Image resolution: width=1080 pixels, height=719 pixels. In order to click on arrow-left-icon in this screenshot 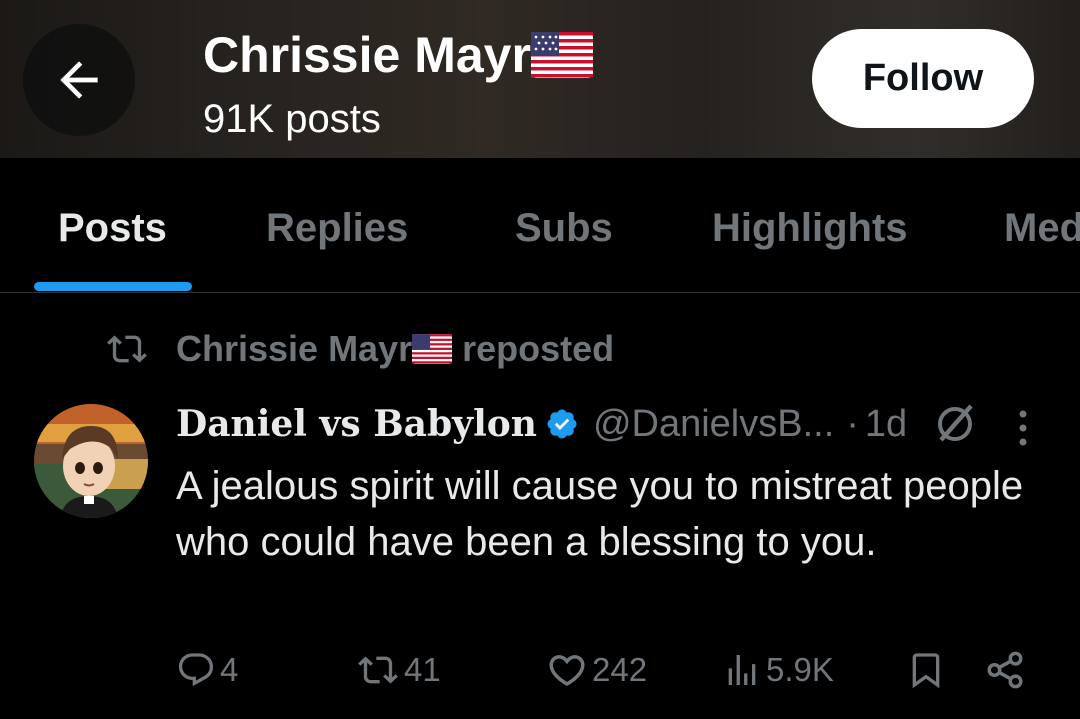, I will do `click(79, 80)`.